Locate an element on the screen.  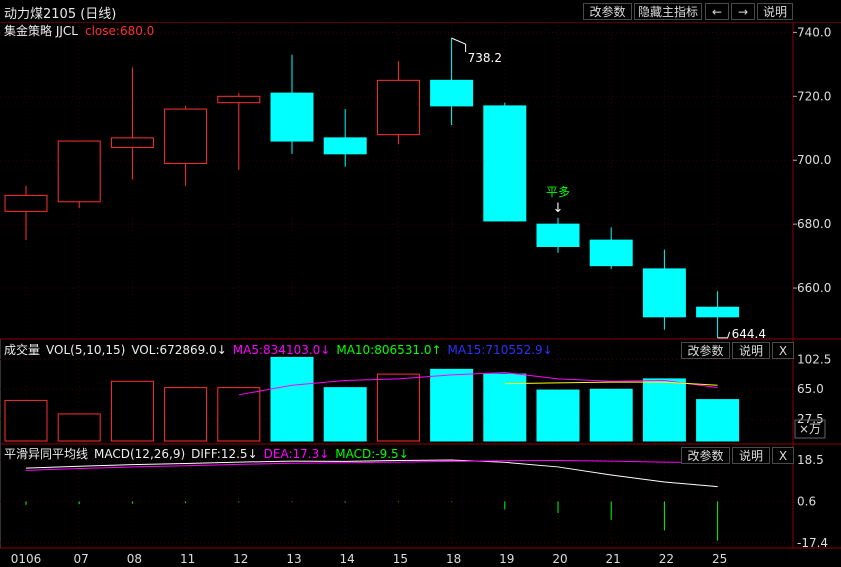
high-label: 738.2 is located at coordinates (485, 58).